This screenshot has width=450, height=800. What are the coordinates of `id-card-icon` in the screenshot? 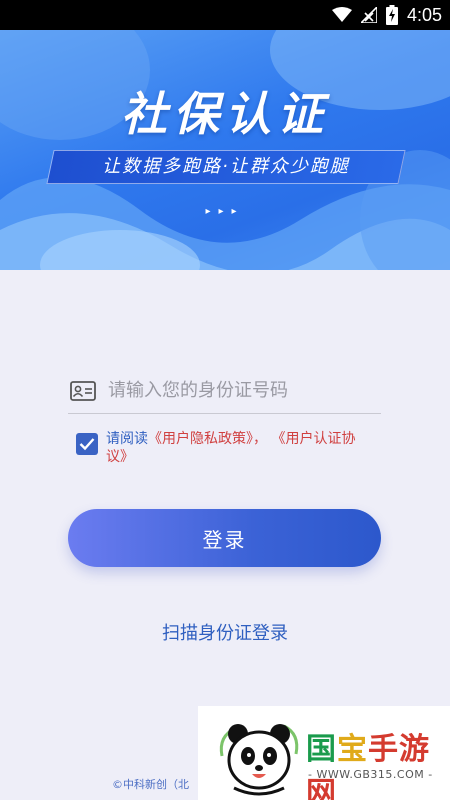 It's located at (83, 390).